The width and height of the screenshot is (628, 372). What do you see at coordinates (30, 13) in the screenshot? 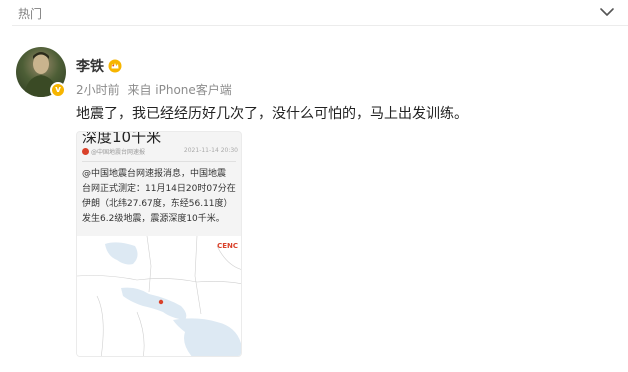
I see `hot-tab-label: 热门` at bounding box center [30, 13].